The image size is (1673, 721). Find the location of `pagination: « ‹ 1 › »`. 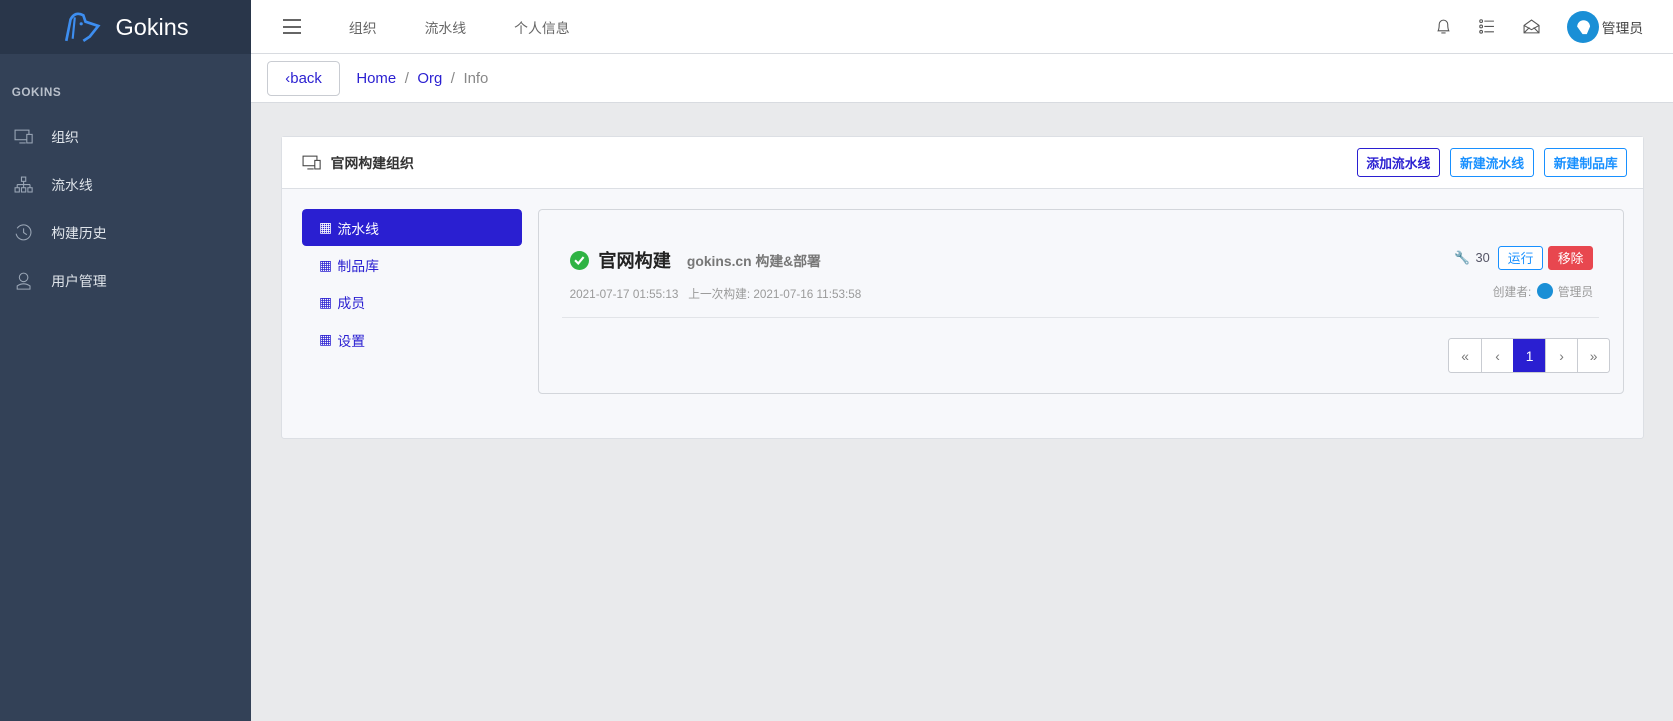

pagination: « ‹ 1 › » is located at coordinates (1529, 356).